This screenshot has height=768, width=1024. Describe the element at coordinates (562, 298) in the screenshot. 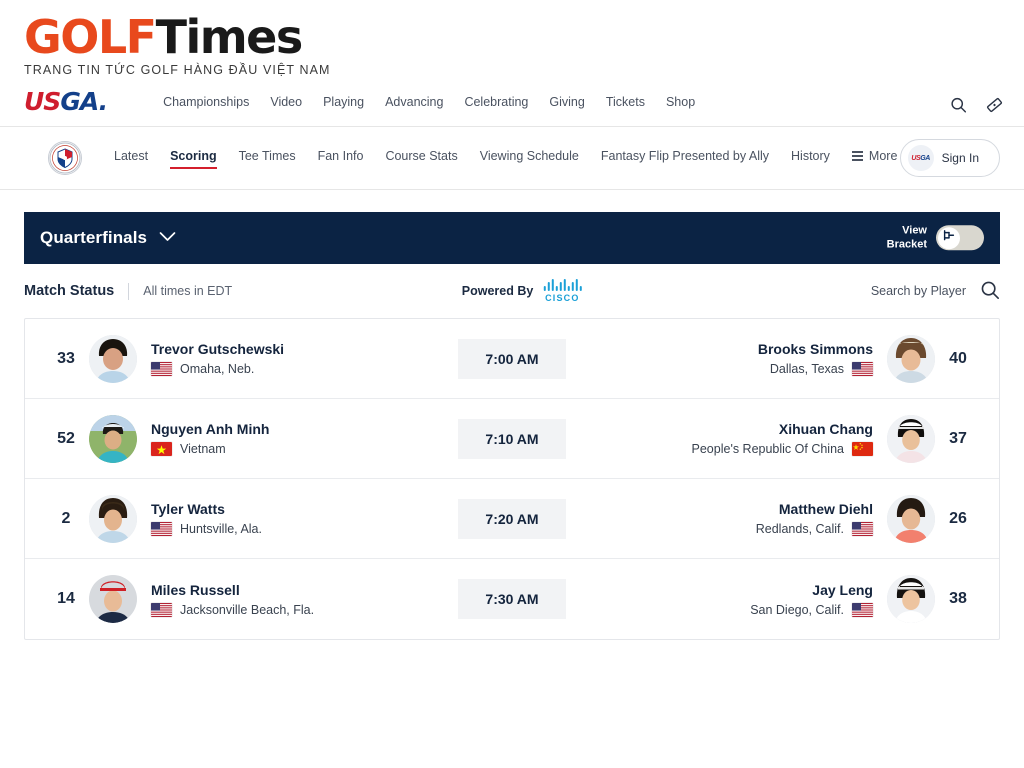

I see `cisco-wordmark: CISCO` at that location.